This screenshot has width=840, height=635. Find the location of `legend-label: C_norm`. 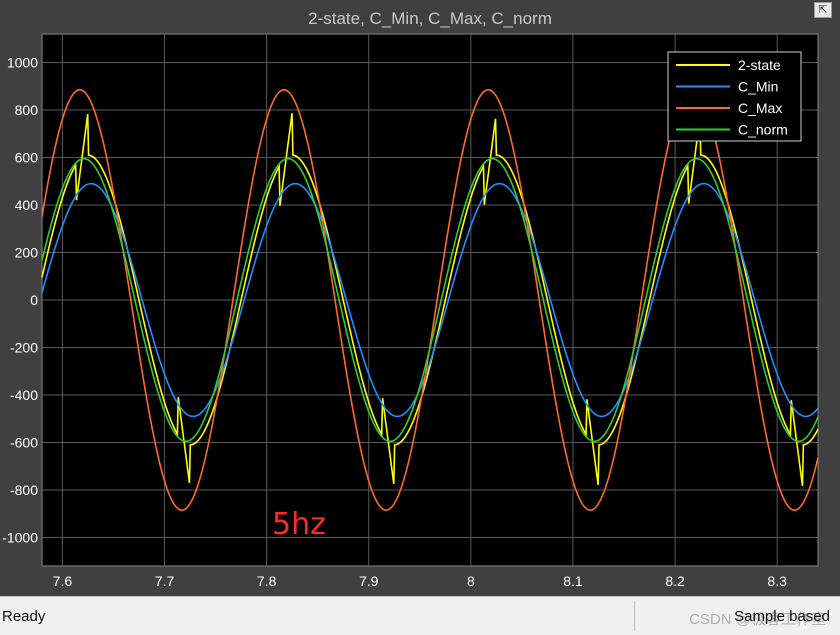

legend-label: C_norm is located at coordinates (763, 130).